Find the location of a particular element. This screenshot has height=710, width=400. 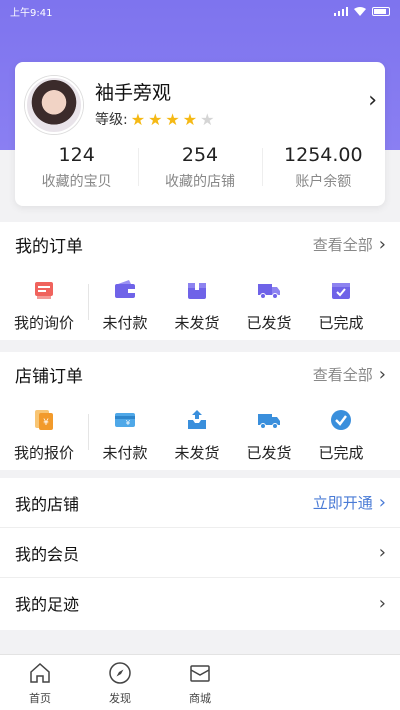

inquiry-icon is located at coordinates (44, 290).